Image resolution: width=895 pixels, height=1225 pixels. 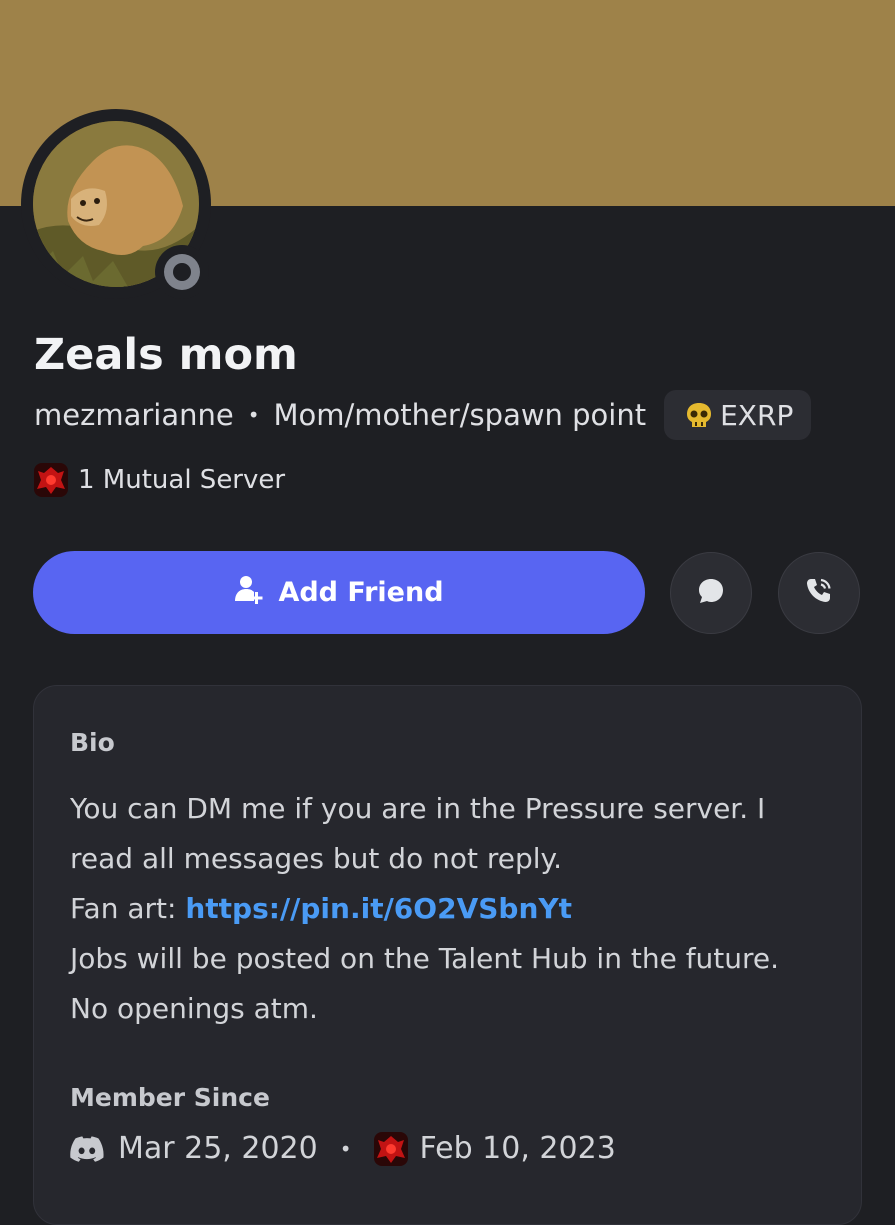 I want to click on username: mezmarianne, so click(x=134, y=415).